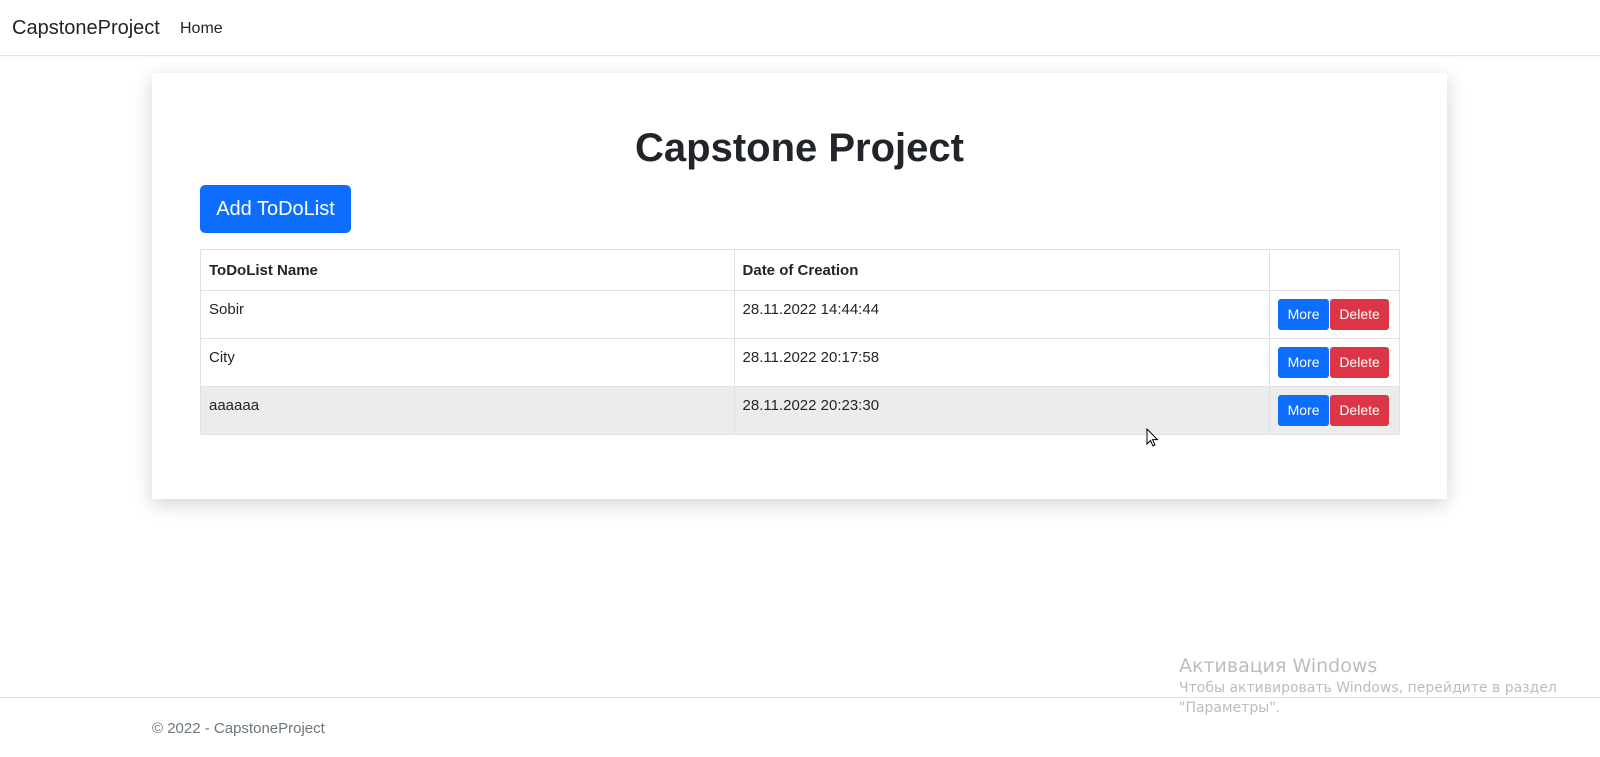 The width and height of the screenshot is (1600, 757). Describe the element at coordinates (467, 270) in the screenshot. I see `header-name: ToDoList Name` at that location.